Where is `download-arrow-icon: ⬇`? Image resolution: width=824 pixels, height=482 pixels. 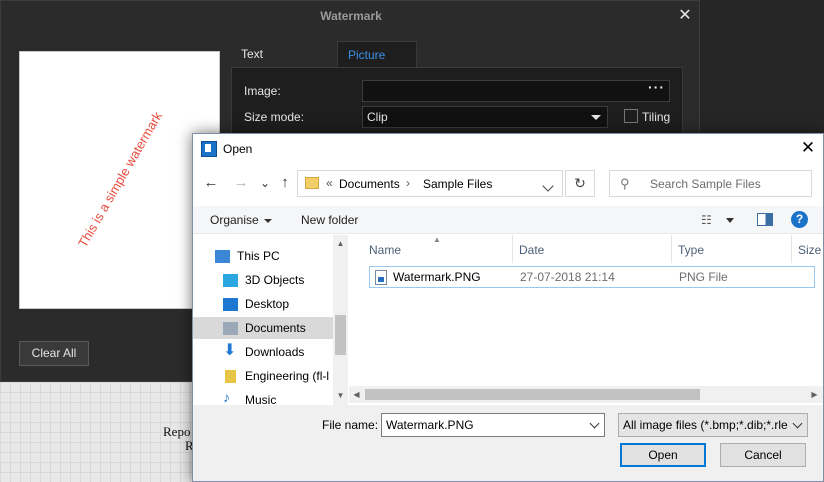
download-arrow-icon: ⬇ is located at coordinates (230, 350).